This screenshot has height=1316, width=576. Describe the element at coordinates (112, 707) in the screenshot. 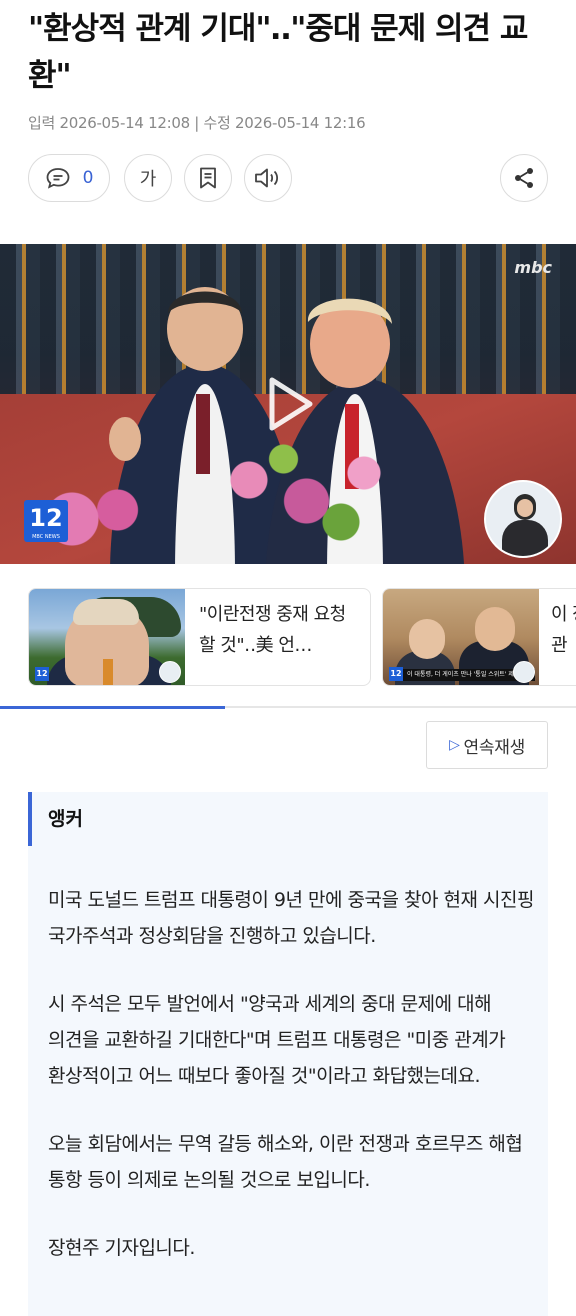

I see `carousel-scroll-indicator` at that location.